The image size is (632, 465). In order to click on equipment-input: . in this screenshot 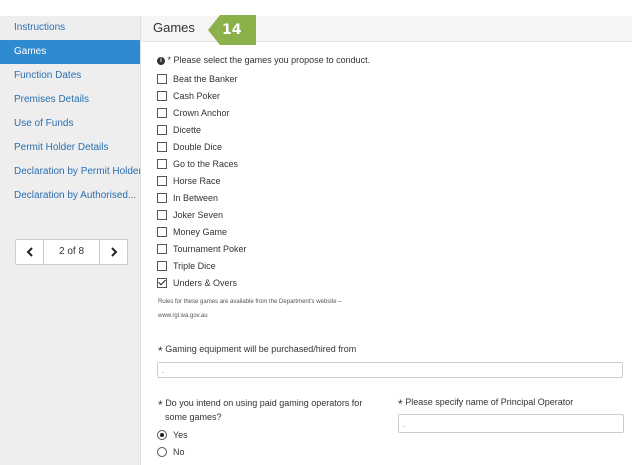, I will do `click(390, 370)`.